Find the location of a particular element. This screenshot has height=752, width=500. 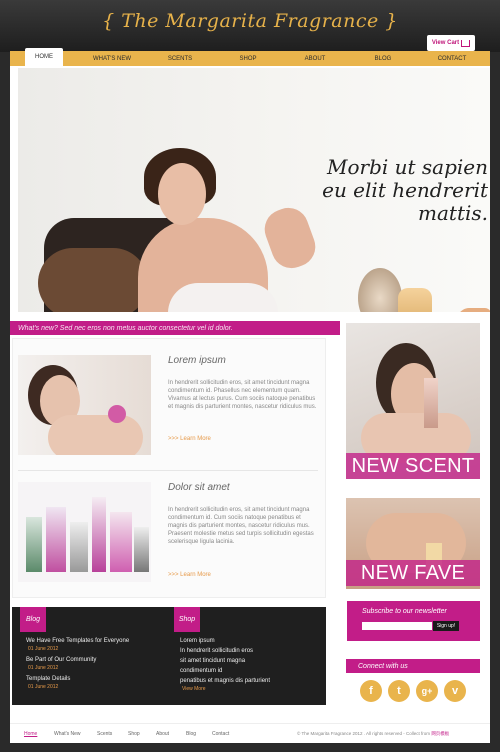

blog-item: We Have Free Templates for Everyone is located at coordinates (77, 641).